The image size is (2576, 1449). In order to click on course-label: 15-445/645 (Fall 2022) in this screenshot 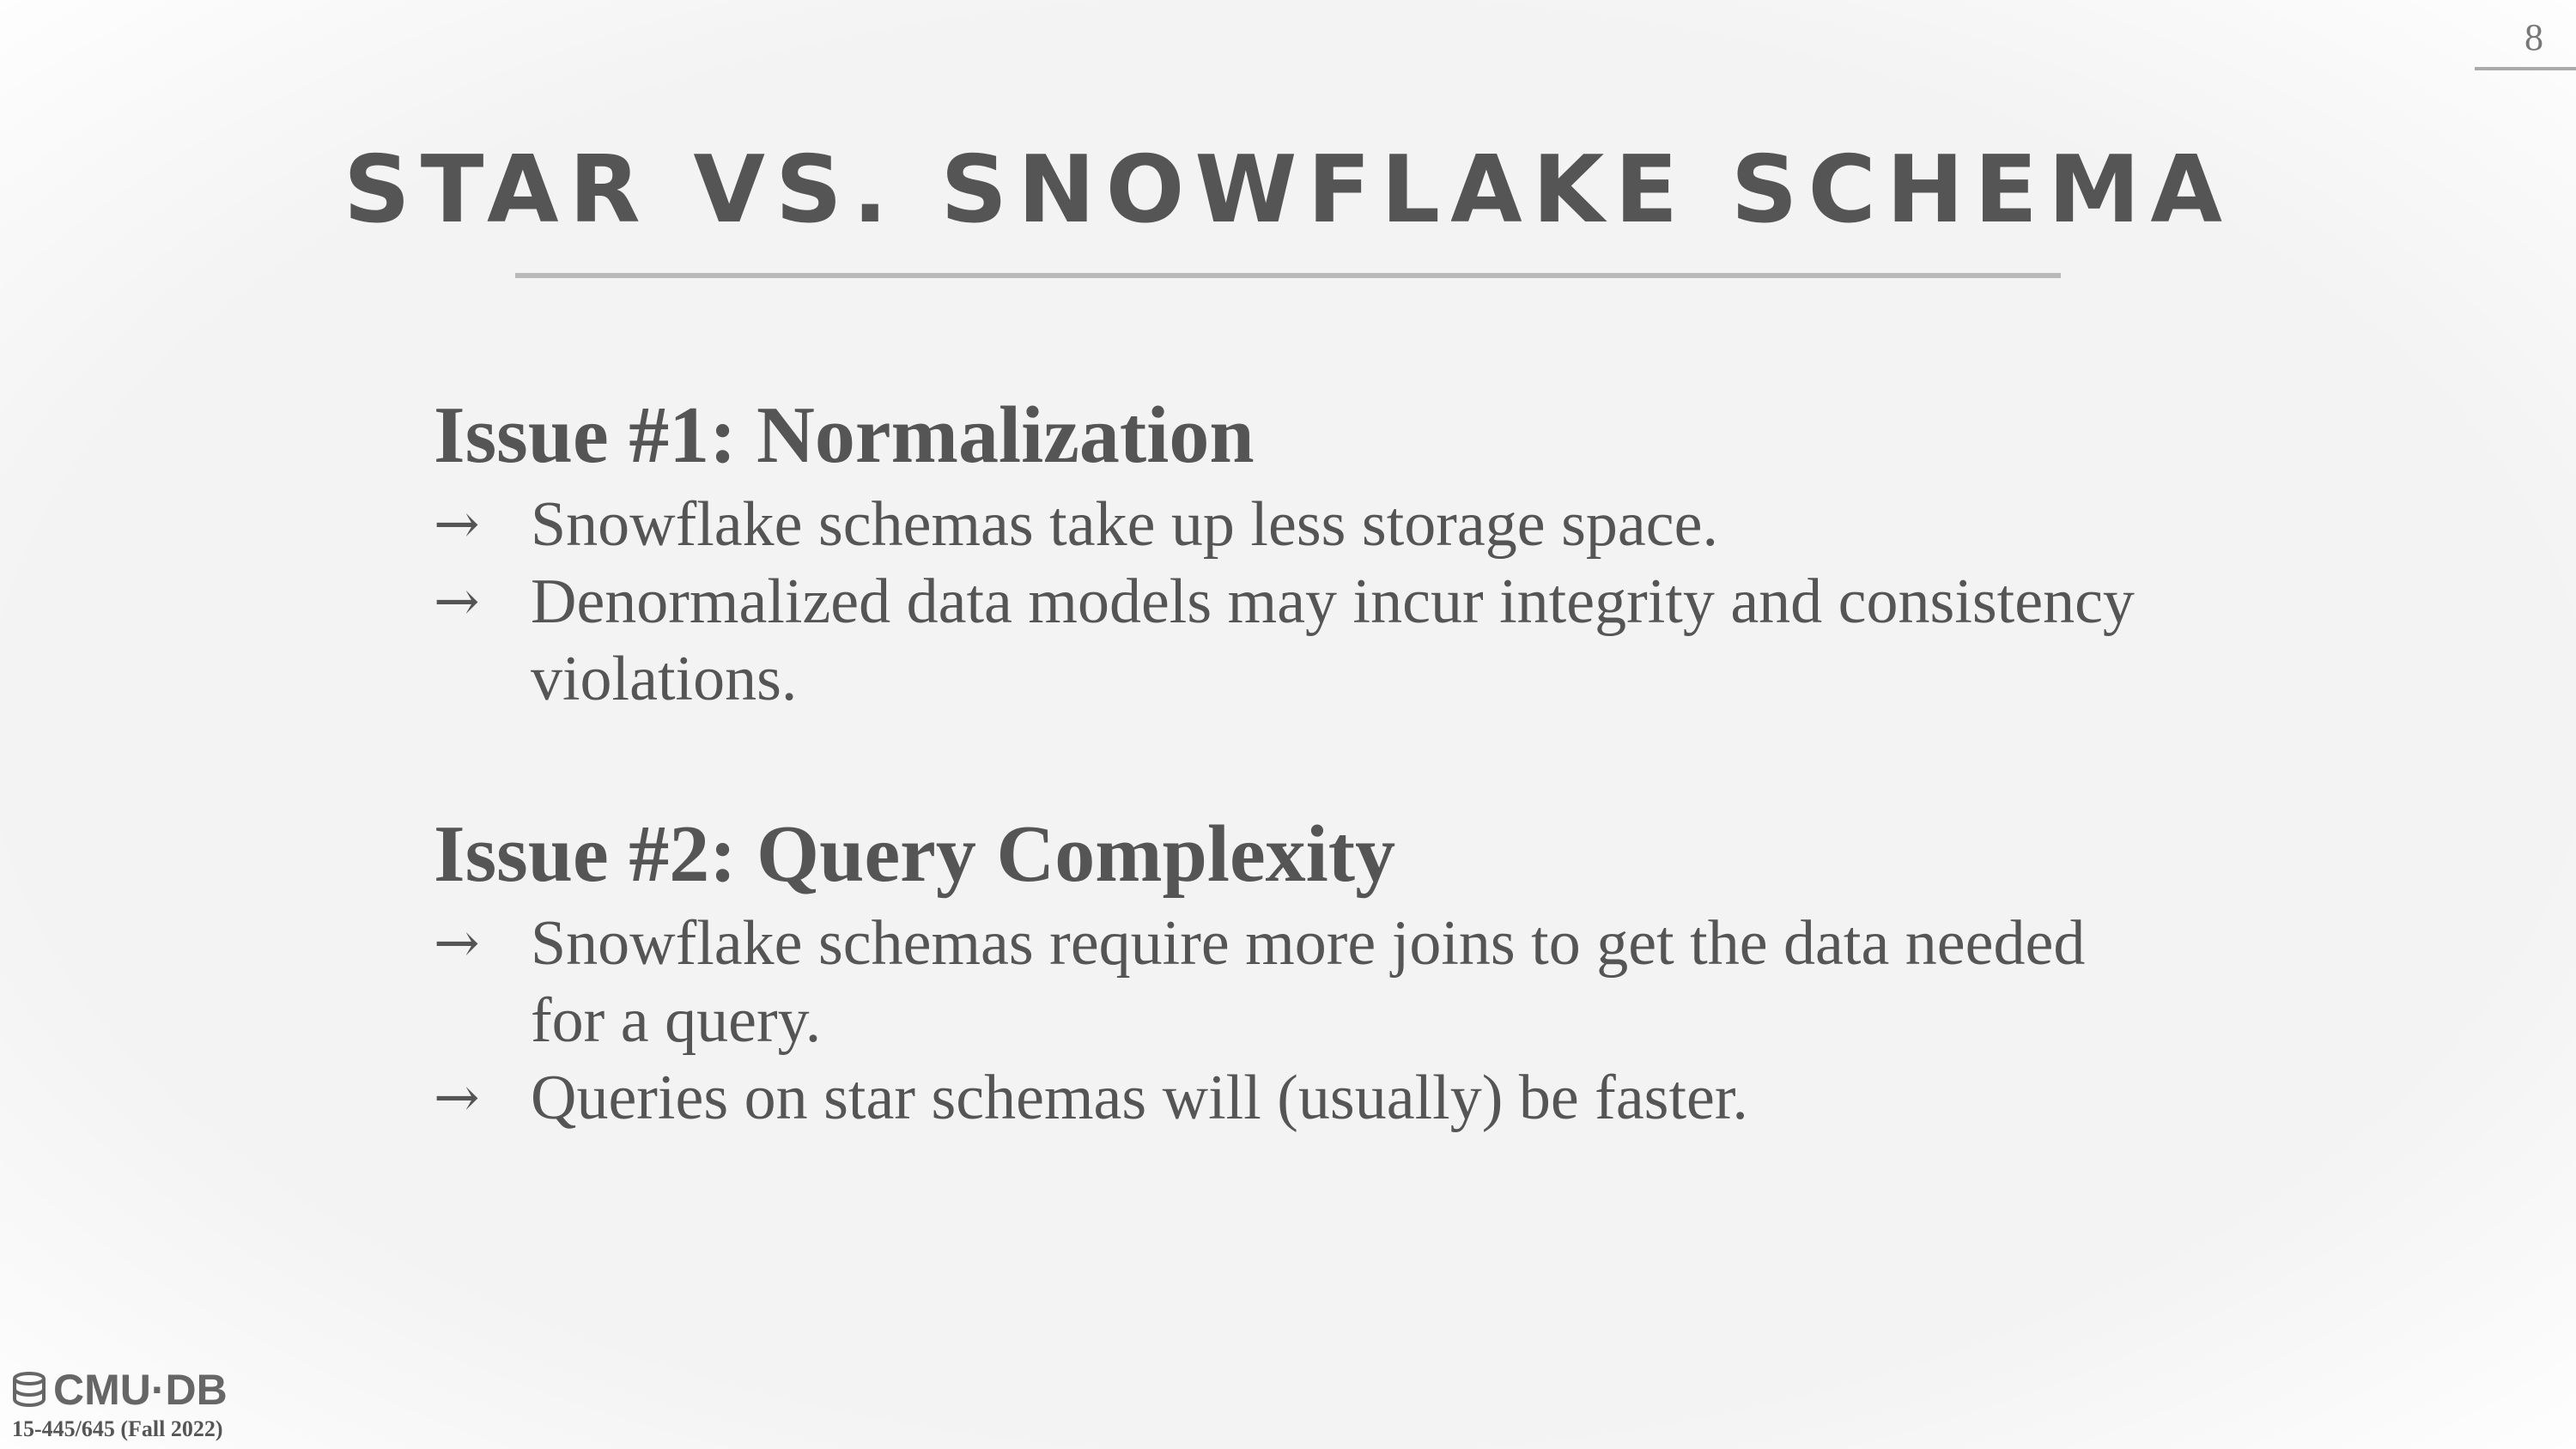, I will do `click(117, 1428)`.